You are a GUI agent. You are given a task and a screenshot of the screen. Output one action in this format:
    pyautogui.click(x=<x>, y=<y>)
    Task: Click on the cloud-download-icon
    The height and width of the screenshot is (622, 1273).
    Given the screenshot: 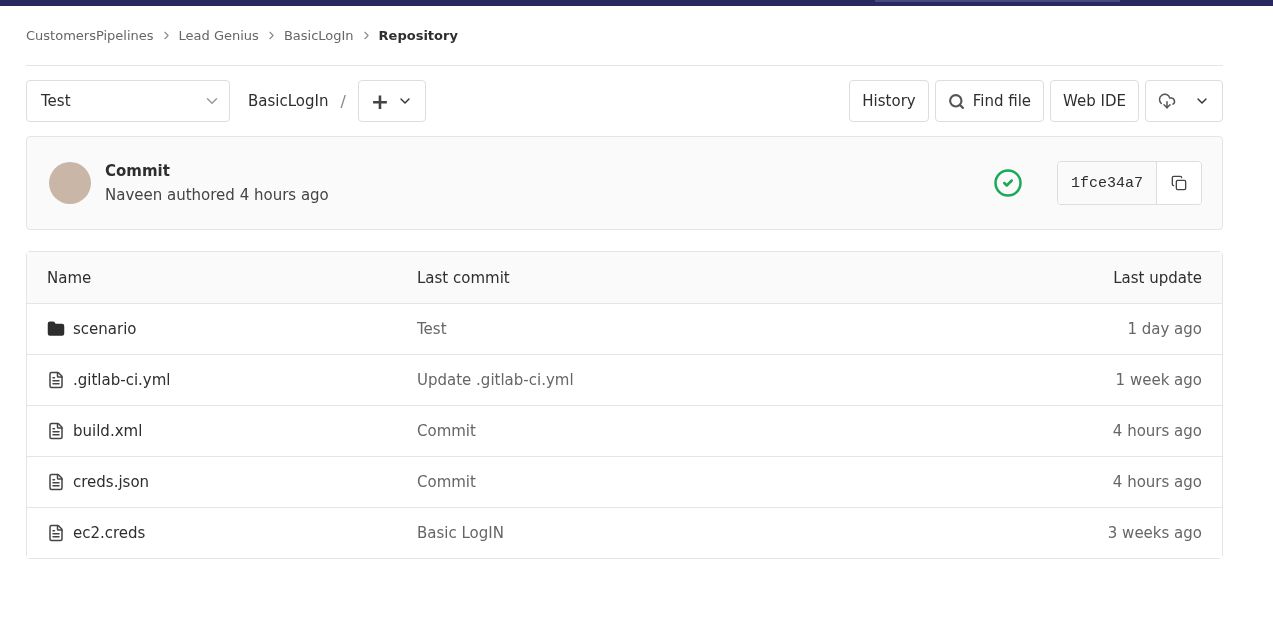 What is the action you would take?
    pyautogui.click(x=1167, y=101)
    